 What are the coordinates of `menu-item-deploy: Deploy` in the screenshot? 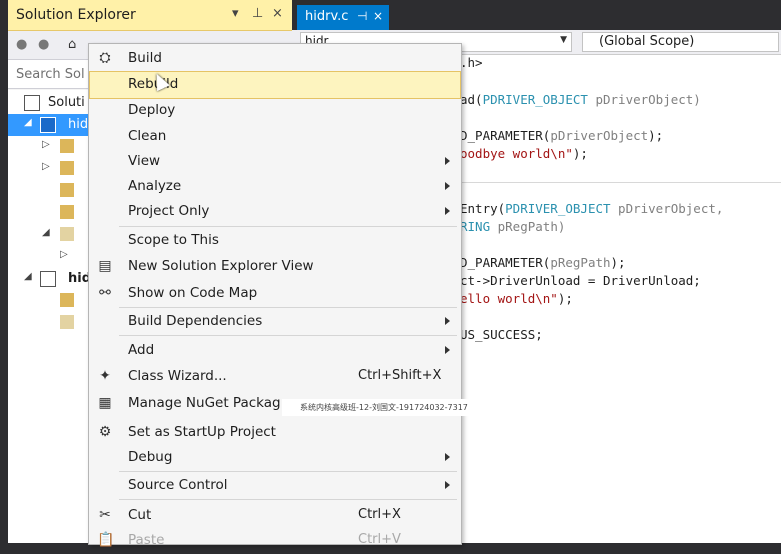 It's located at (275, 111).